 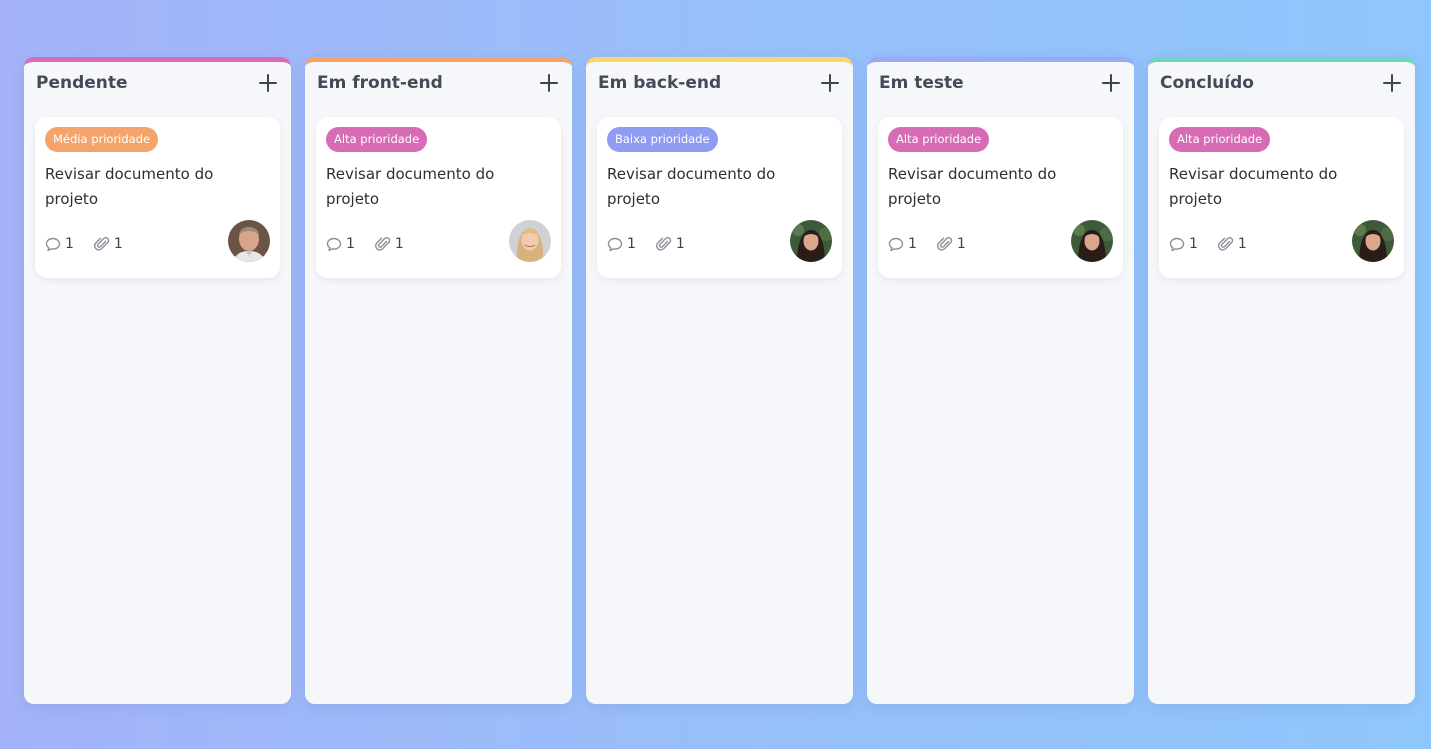 I want to click on column-title: Em front-end, so click(x=380, y=83).